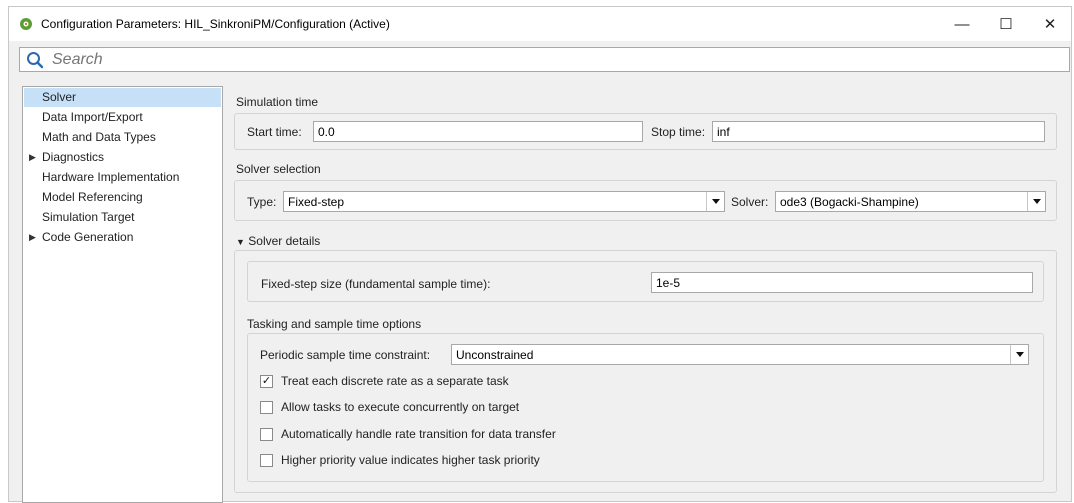 The width and height of the screenshot is (1074, 503). Describe the element at coordinates (99, 137) in the screenshot. I see `tree-item-label: Math and Data Types` at that location.